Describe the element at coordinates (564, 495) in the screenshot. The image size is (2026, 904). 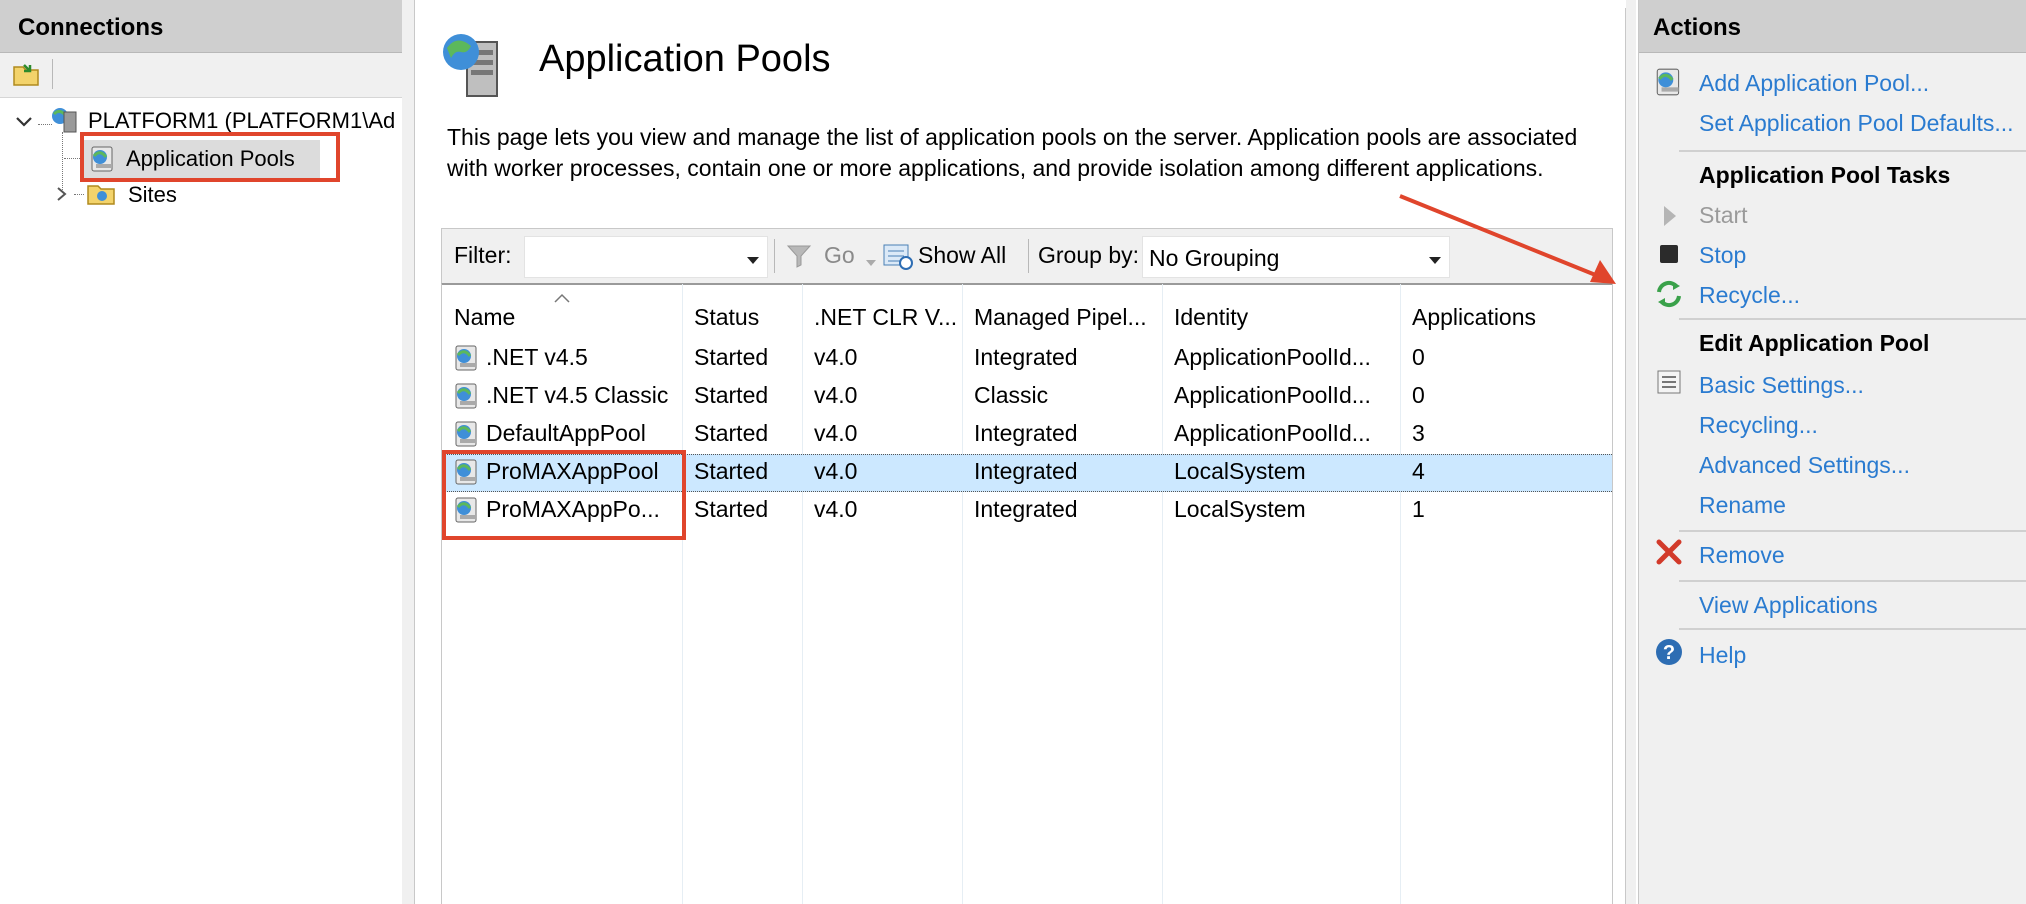
I see `annotation-box-promax-pools` at that location.